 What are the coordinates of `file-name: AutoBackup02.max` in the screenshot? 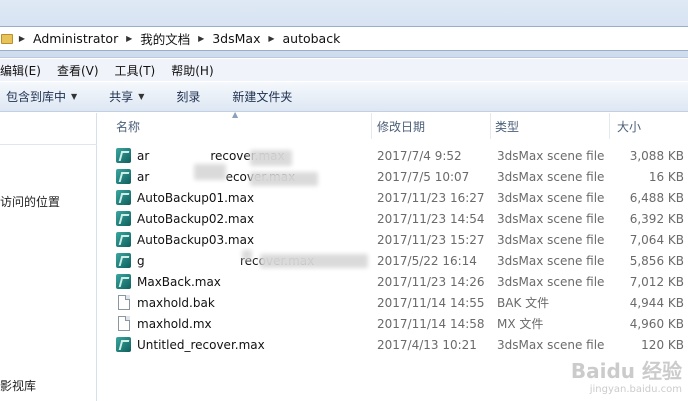 It's located at (196, 218).